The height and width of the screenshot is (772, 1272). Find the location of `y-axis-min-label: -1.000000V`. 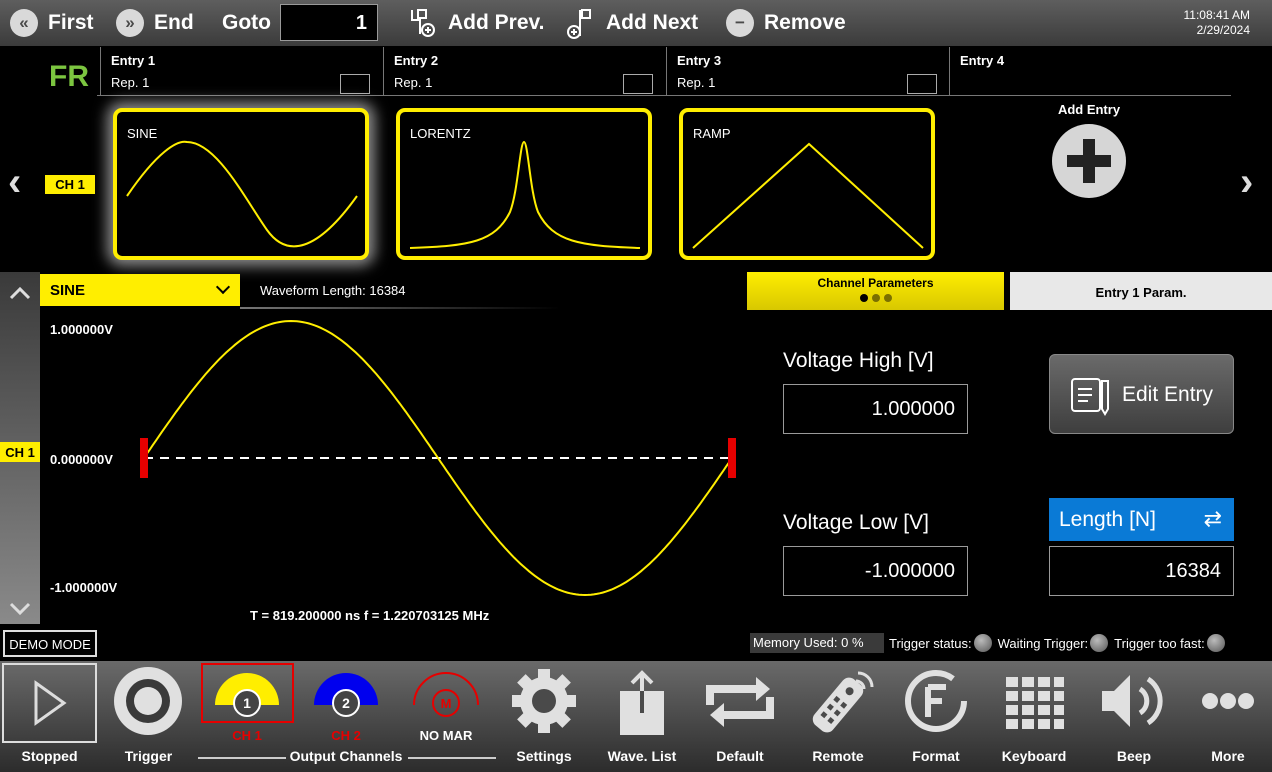

y-axis-min-label: -1.000000V is located at coordinates (84, 587).